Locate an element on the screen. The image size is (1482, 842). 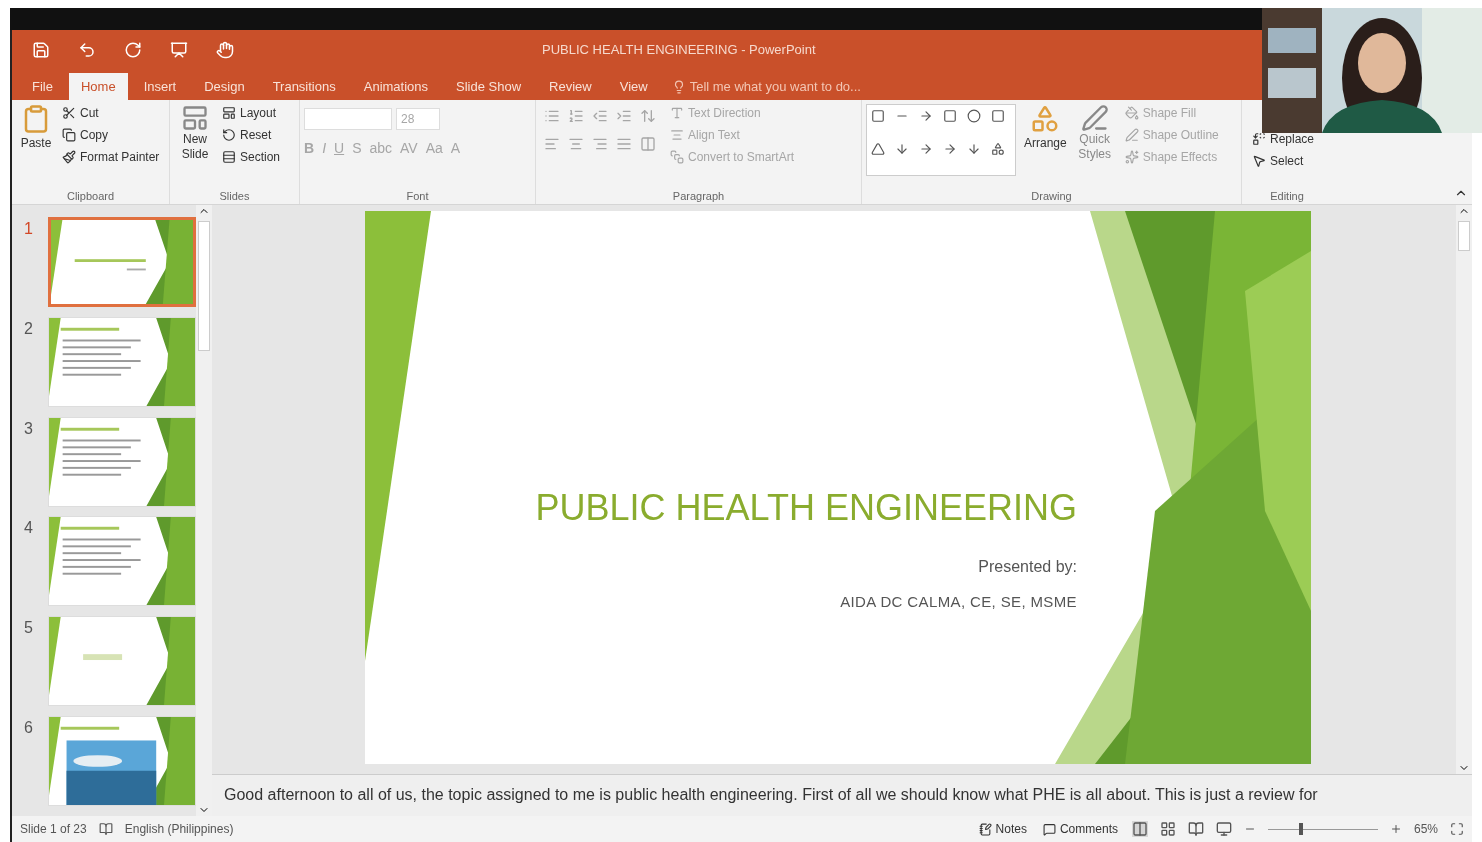
ribbon-tab: Transitions is located at coordinates (304, 86).